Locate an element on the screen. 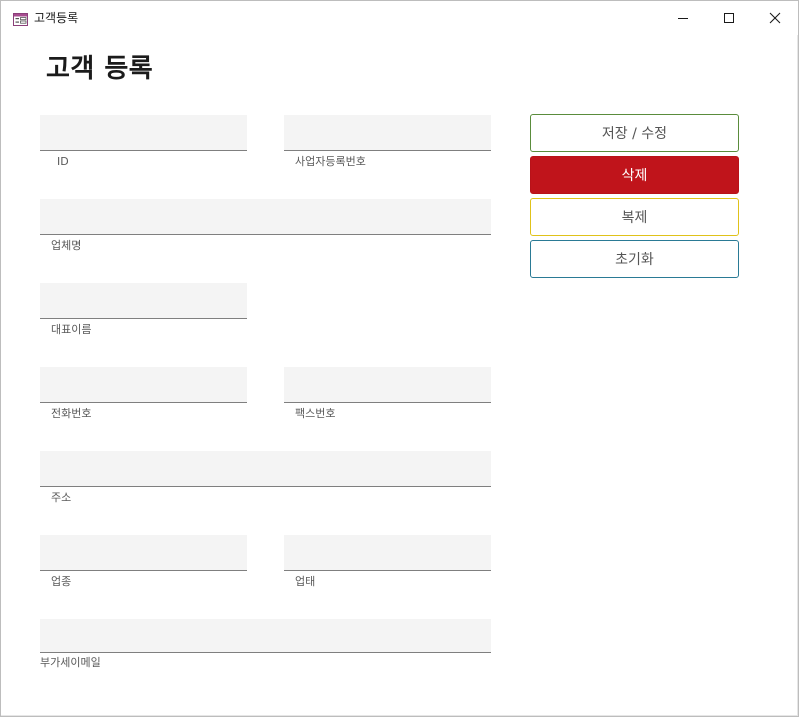 Image resolution: width=799 pixels, height=717 pixels. window-title: 고객등록 is located at coordinates (56, 18).